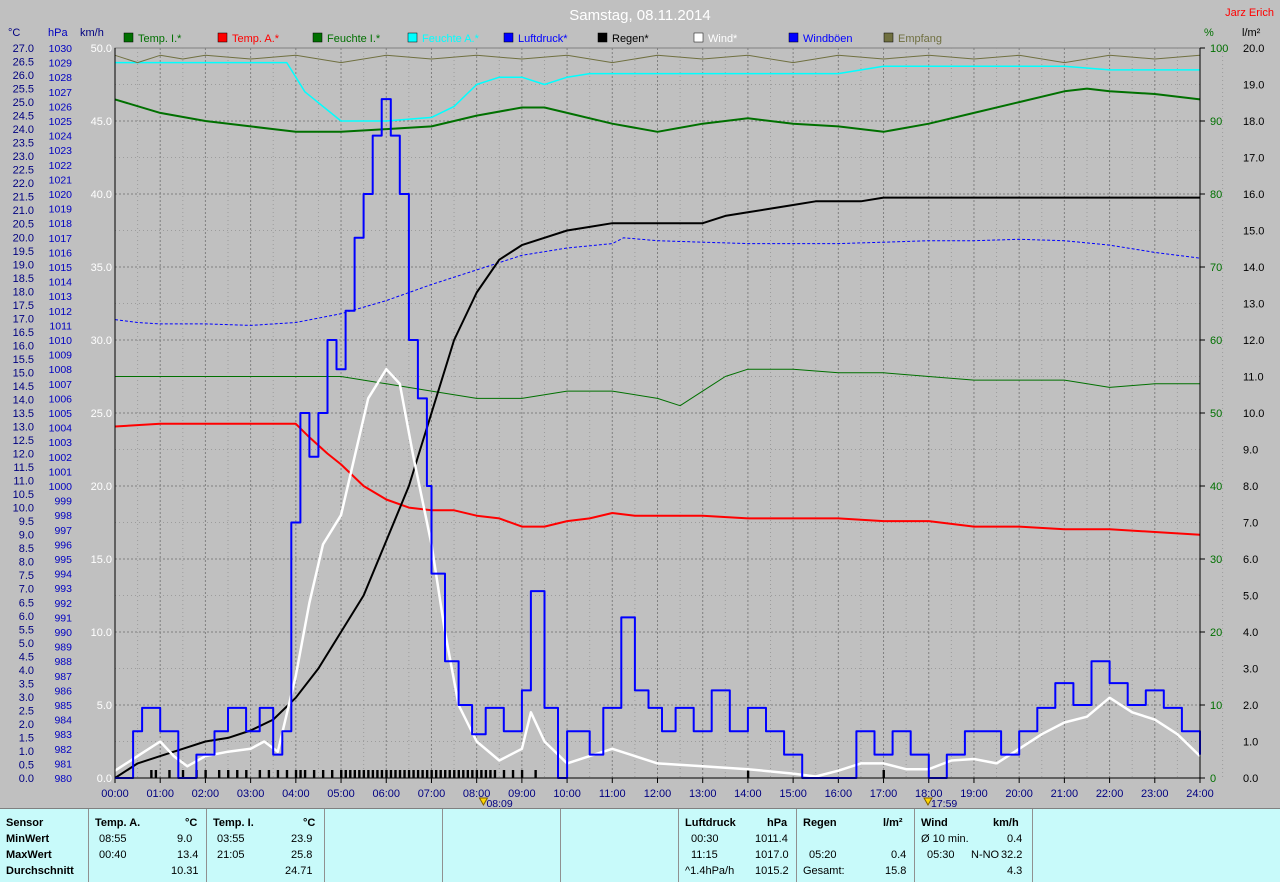  I want to click on wind-max-time: 05:30, so click(941, 855).